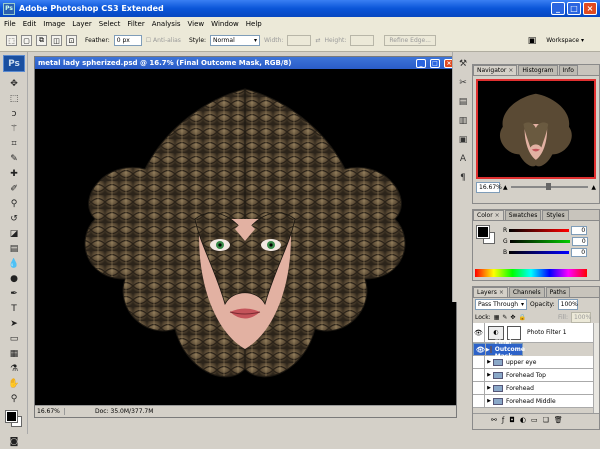  Describe the element at coordinates (596, 368) in the screenshot. I see `layers-scrollbar` at that location.